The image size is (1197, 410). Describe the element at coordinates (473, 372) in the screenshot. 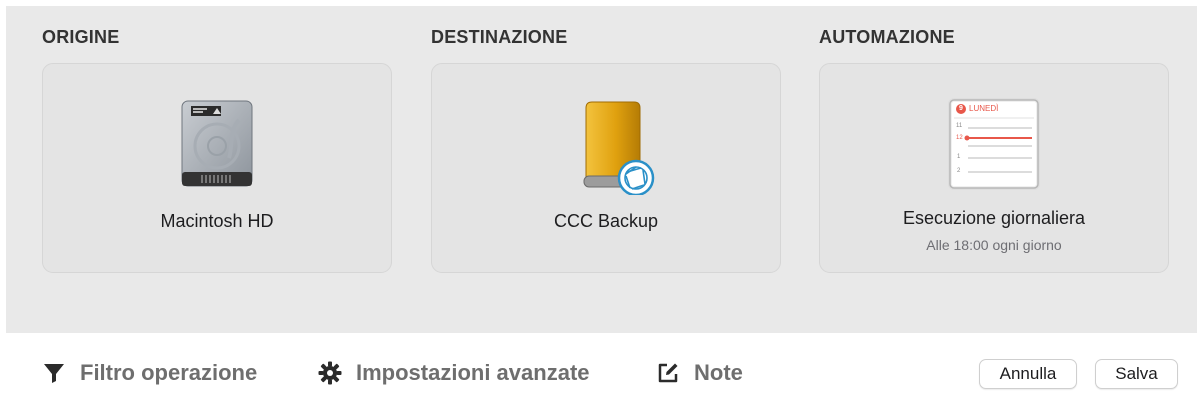

I see `advanced-settings-label: Impostazioni avanzate` at that location.